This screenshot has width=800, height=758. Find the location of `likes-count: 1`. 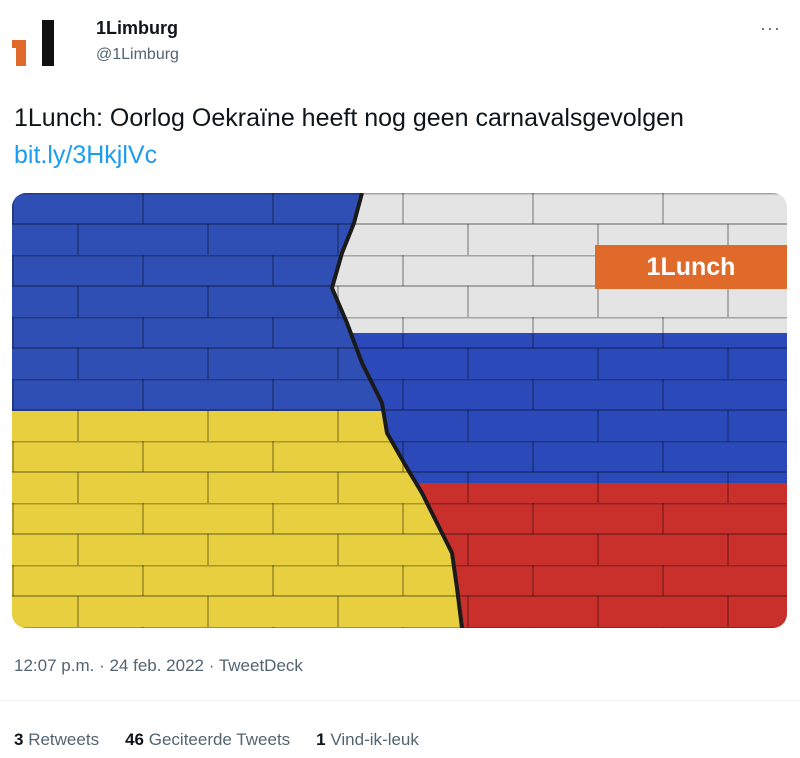

likes-count: 1 is located at coordinates (321, 739).